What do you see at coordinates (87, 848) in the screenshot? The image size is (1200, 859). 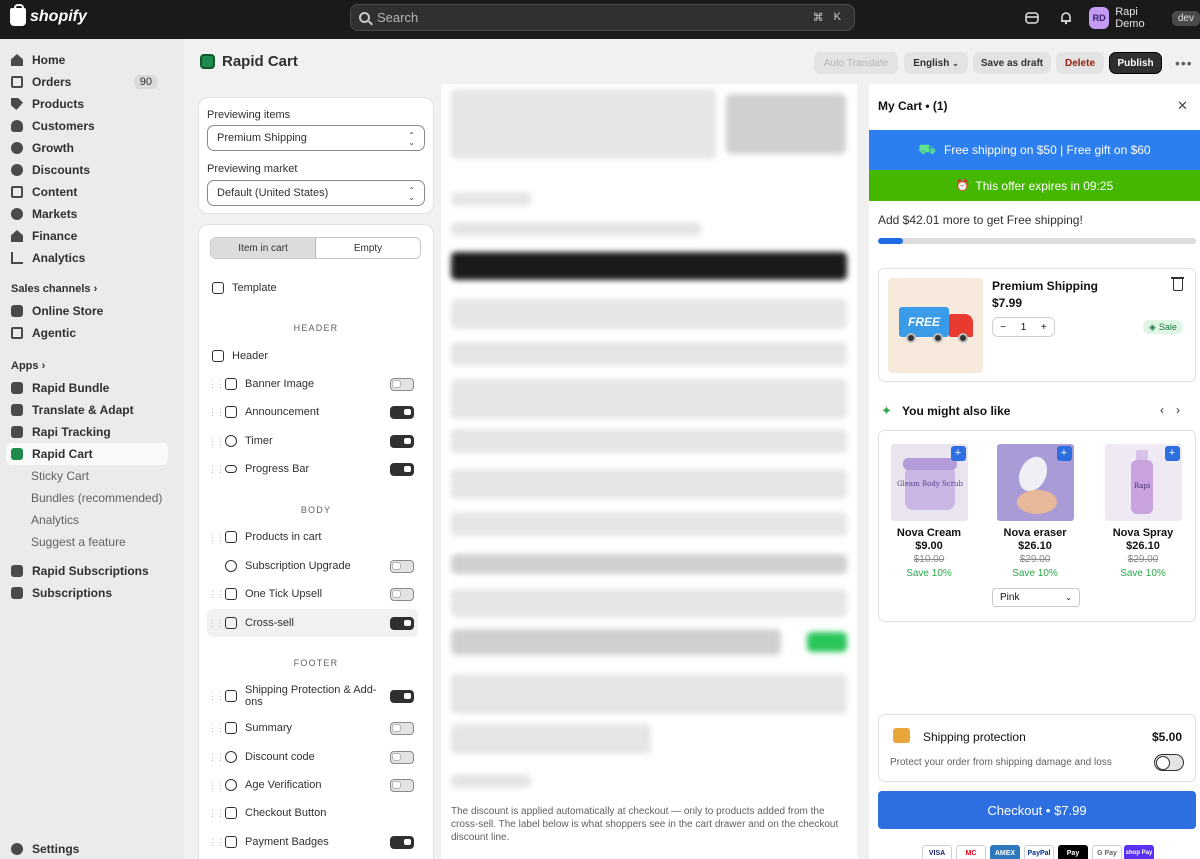 I see `sidebar-item-settings: Settings` at bounding box center [87, 848].